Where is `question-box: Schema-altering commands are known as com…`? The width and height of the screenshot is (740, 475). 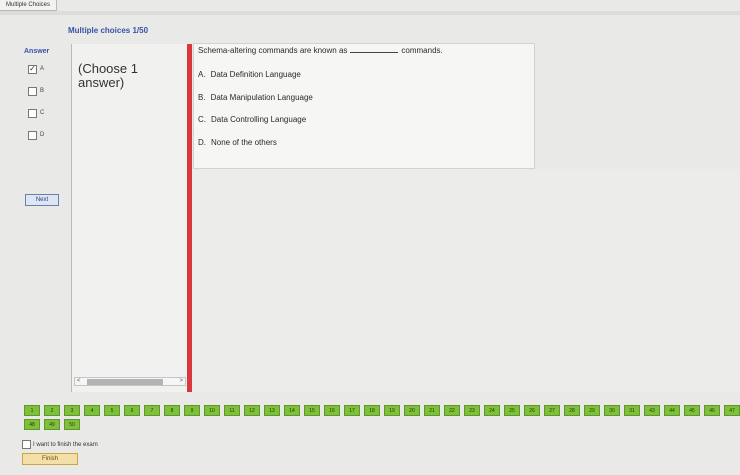
question-box: Schema-altering commands are known as com… is located at coordinates (364, 106).